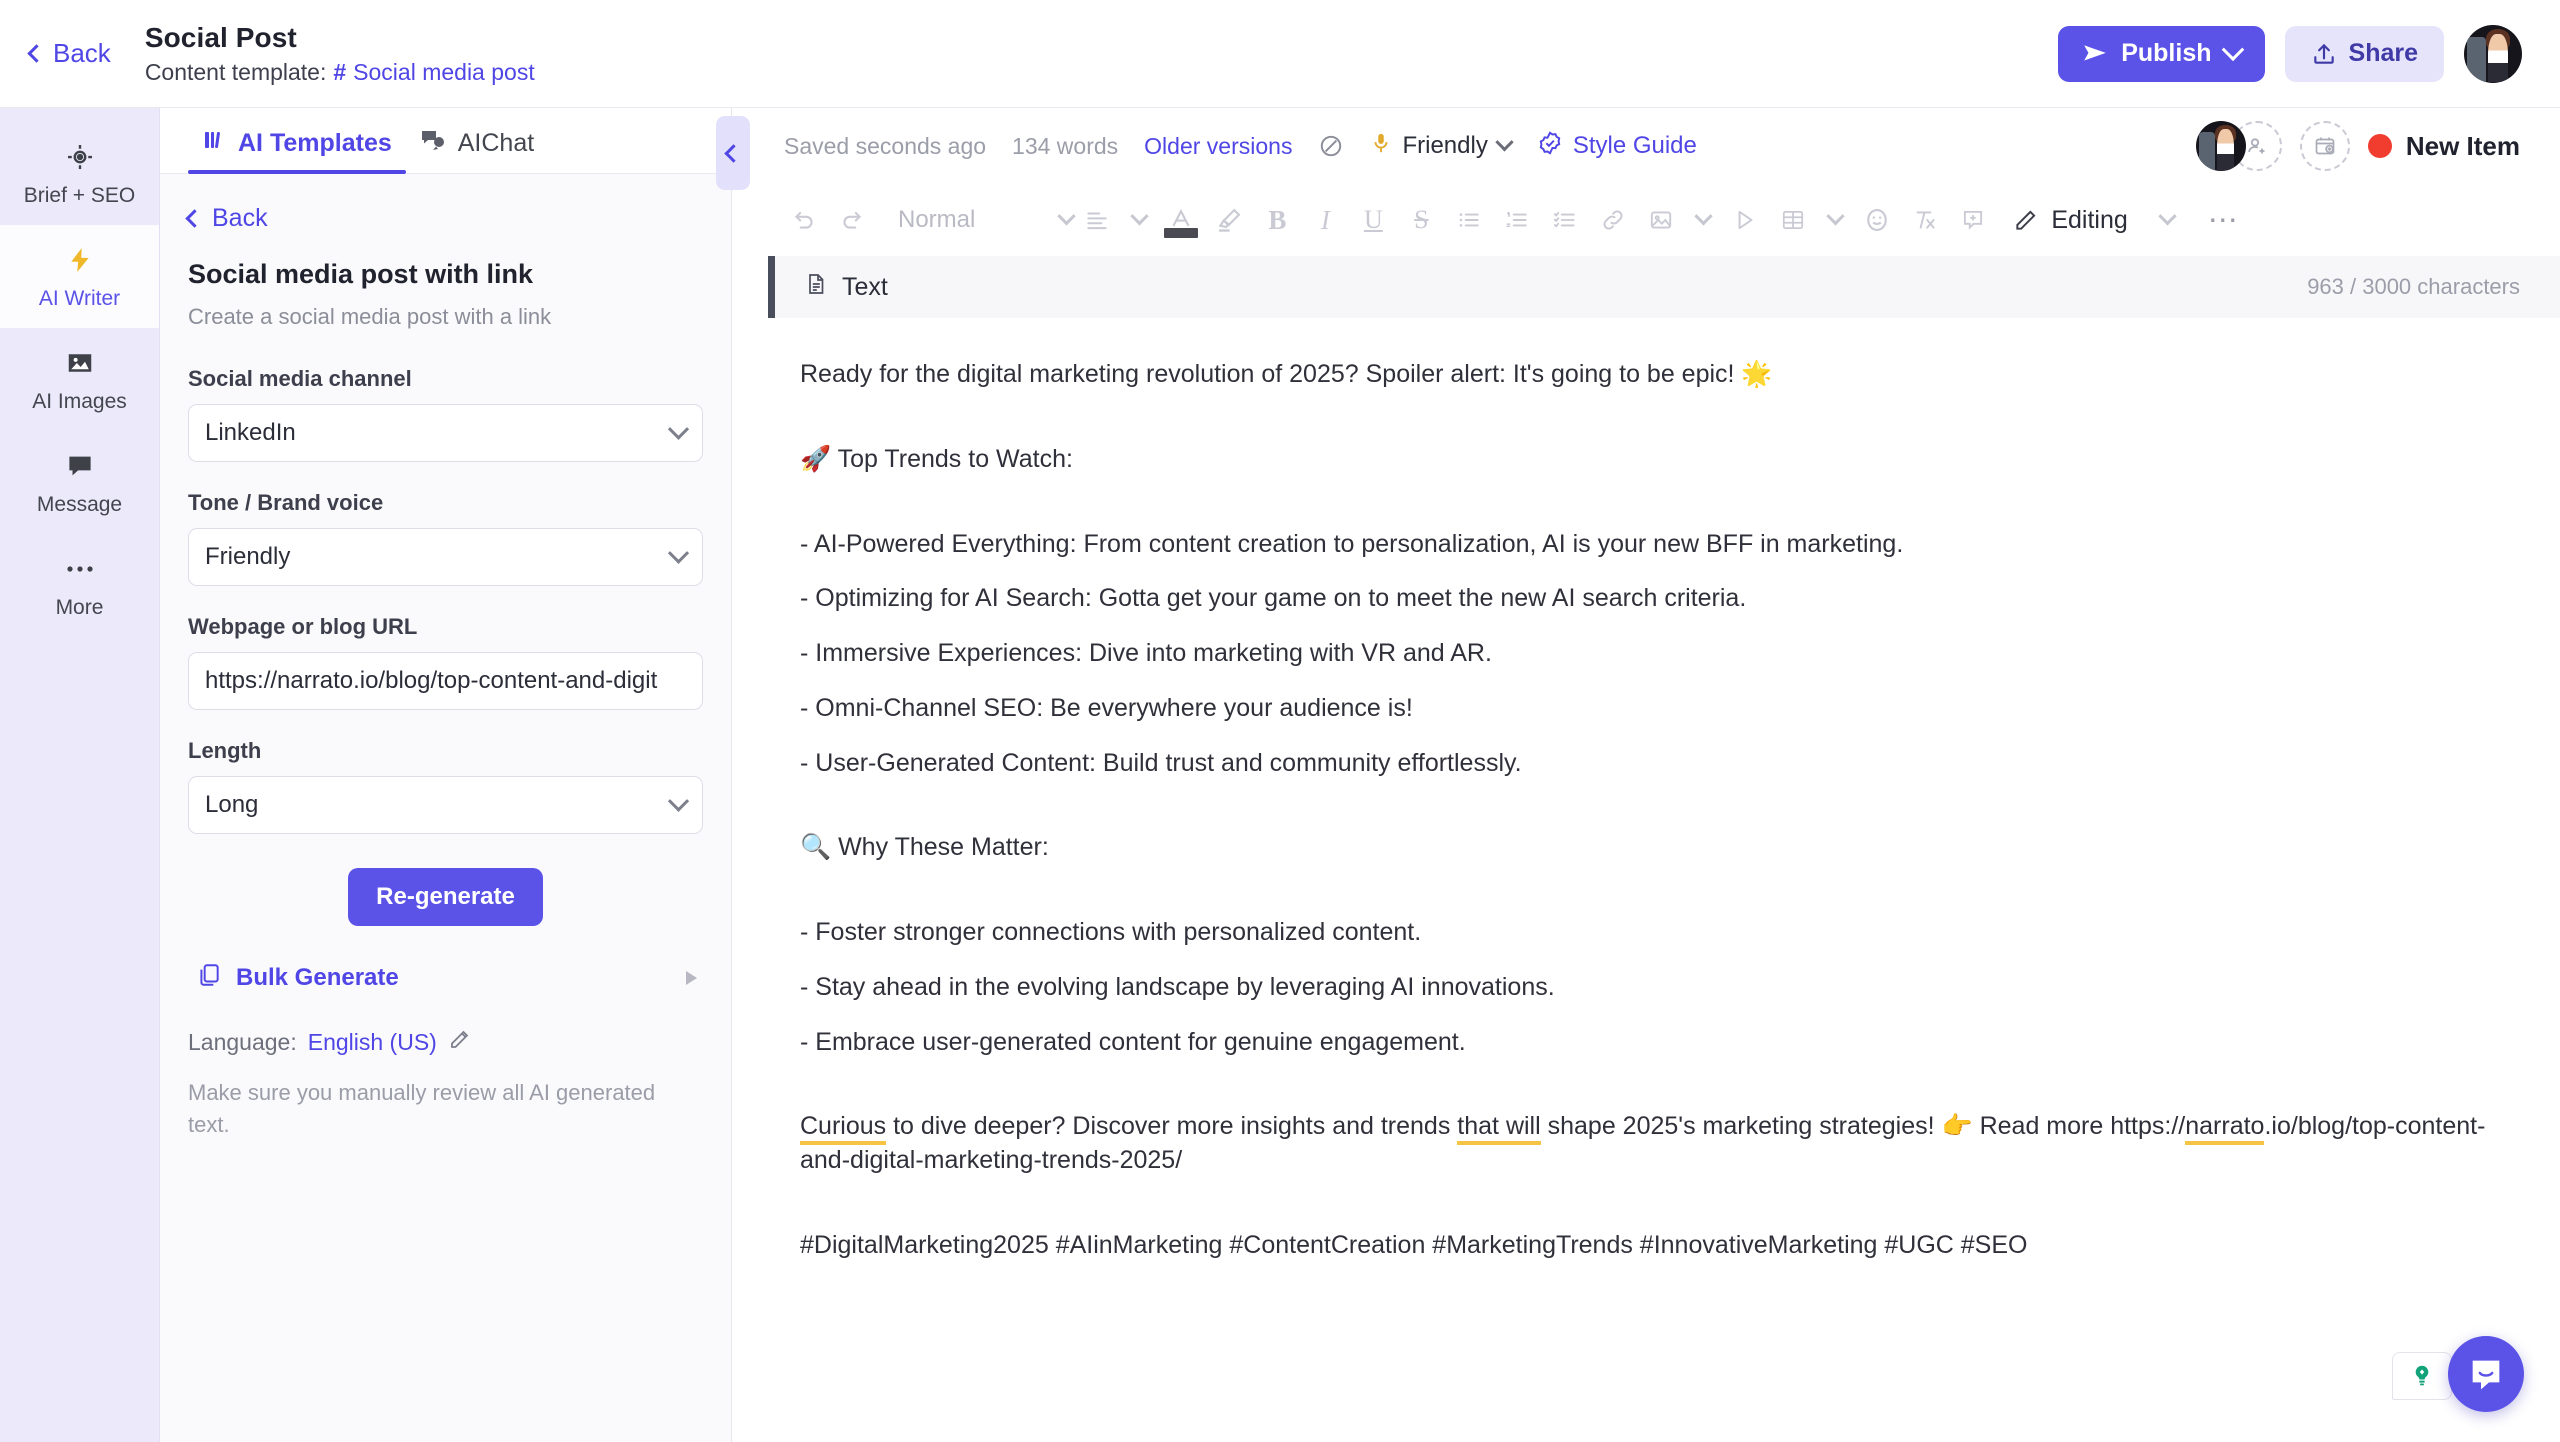 The height and width of the screenshot is (1442, 2560). What do you see at coordinates (1550, 146) in the screenshot?
I see `badge-check-icon` at bounding box center [1550, 146].